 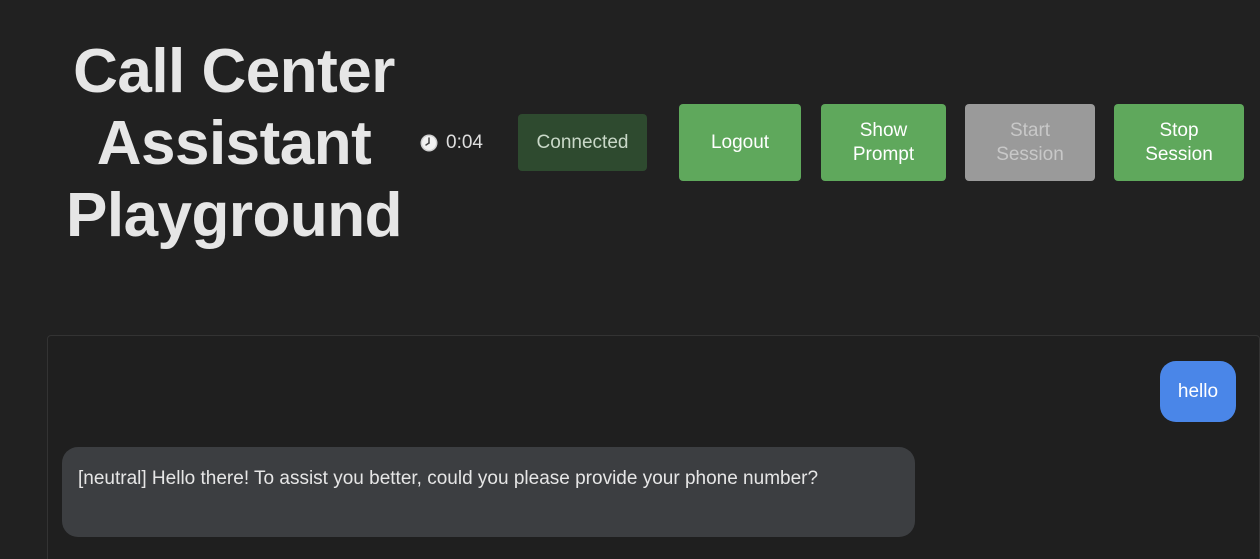 I want to click on timer-value: 0:04, so click(x=464, y=142).